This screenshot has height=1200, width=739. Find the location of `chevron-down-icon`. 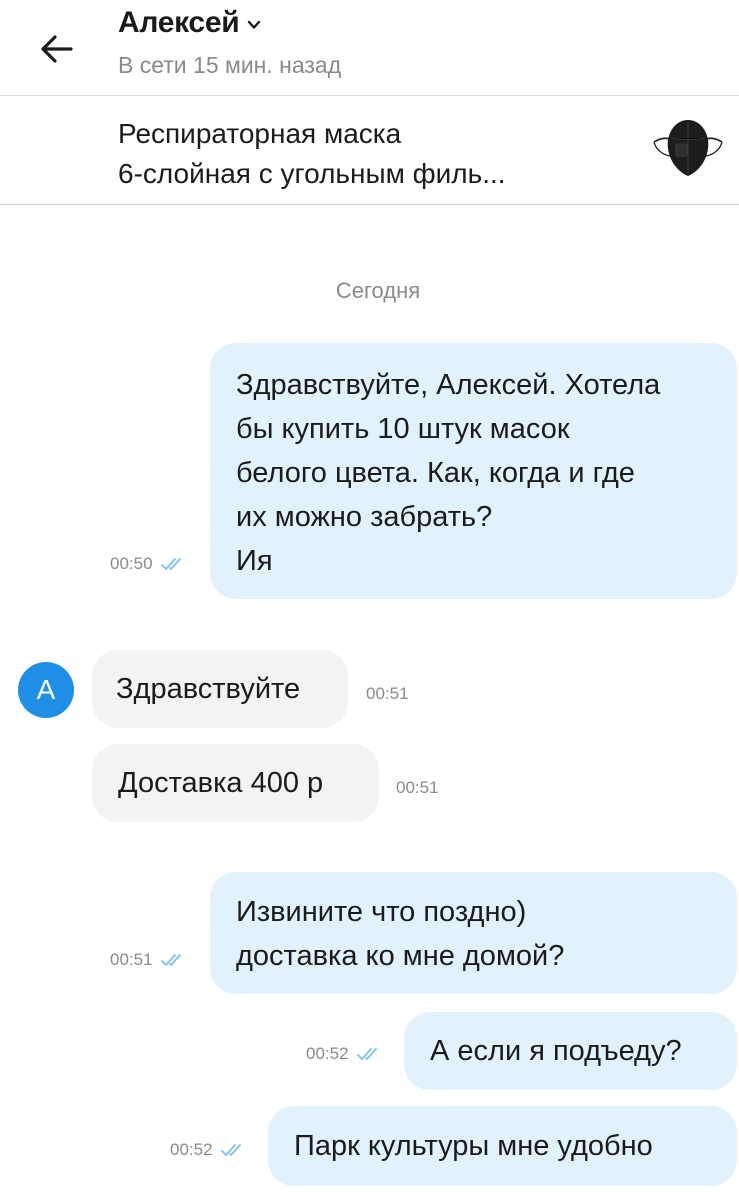

chevron-down-icon is located at coordinates (254, 24).